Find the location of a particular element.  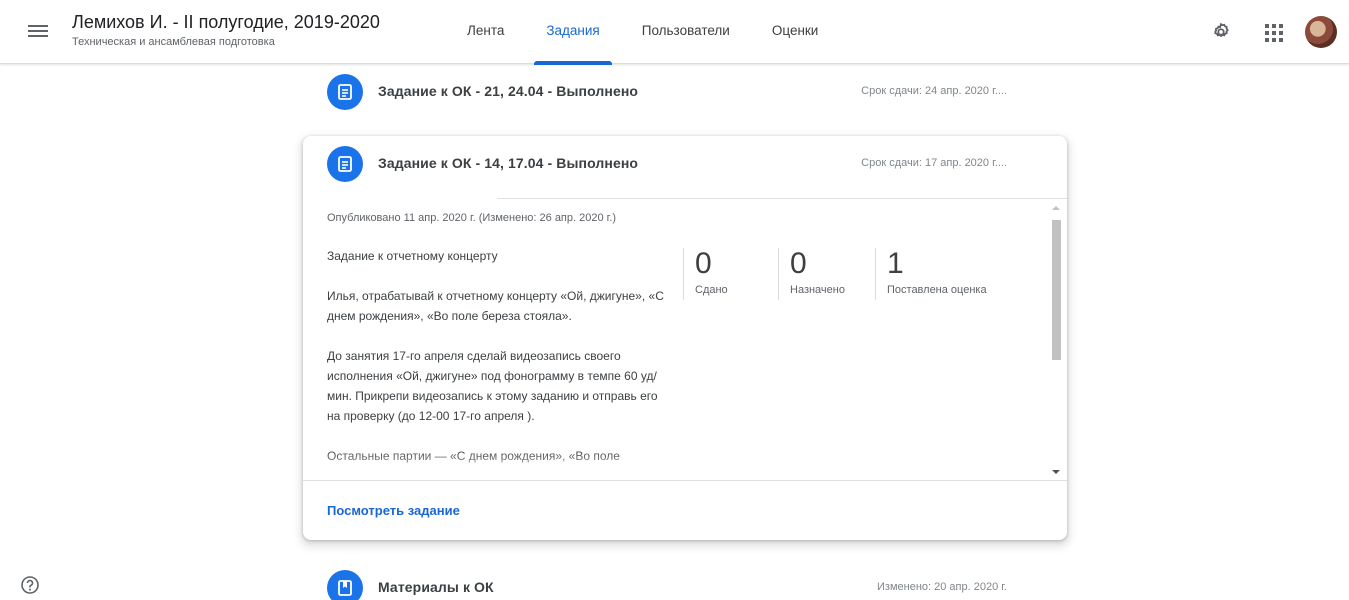

stat-value: 1 is located at coordinates (895, 263).